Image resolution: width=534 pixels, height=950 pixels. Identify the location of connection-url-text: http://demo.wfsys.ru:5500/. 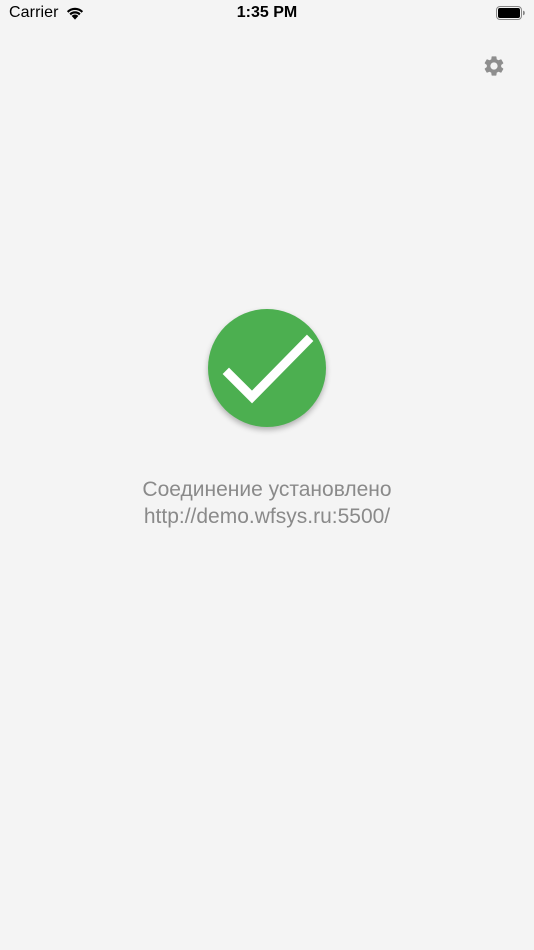
(267, 516).